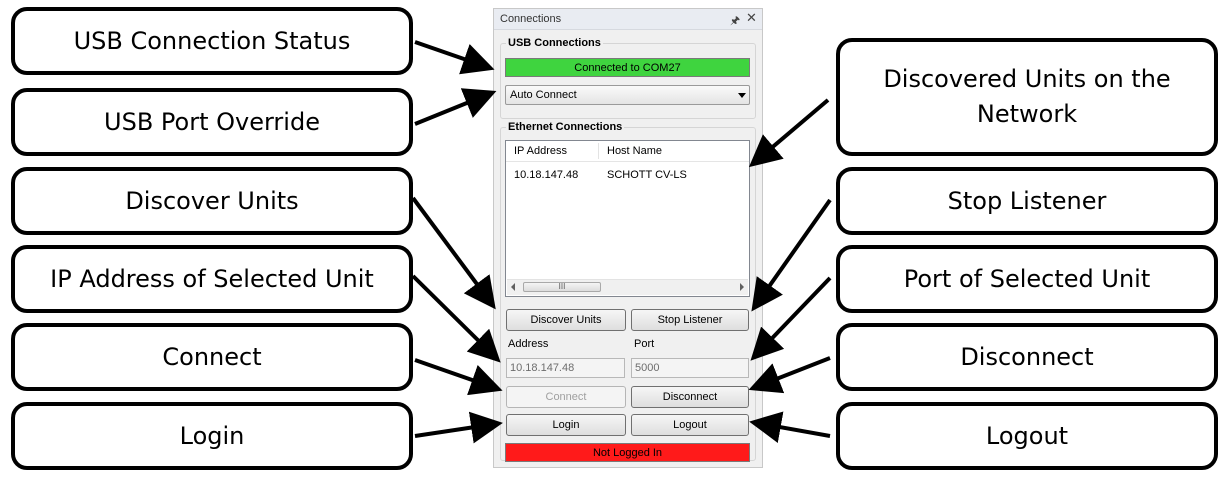 The image size is (1228, 477). I want to click on arrow-usb-port, so click(455, 107).